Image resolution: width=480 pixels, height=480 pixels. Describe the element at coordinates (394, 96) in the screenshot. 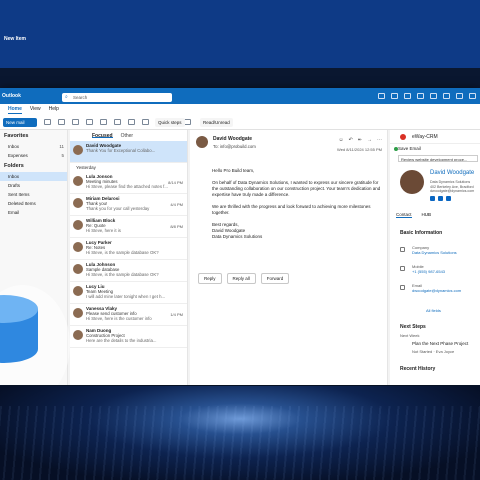

I see `calendar-icon` at that location.